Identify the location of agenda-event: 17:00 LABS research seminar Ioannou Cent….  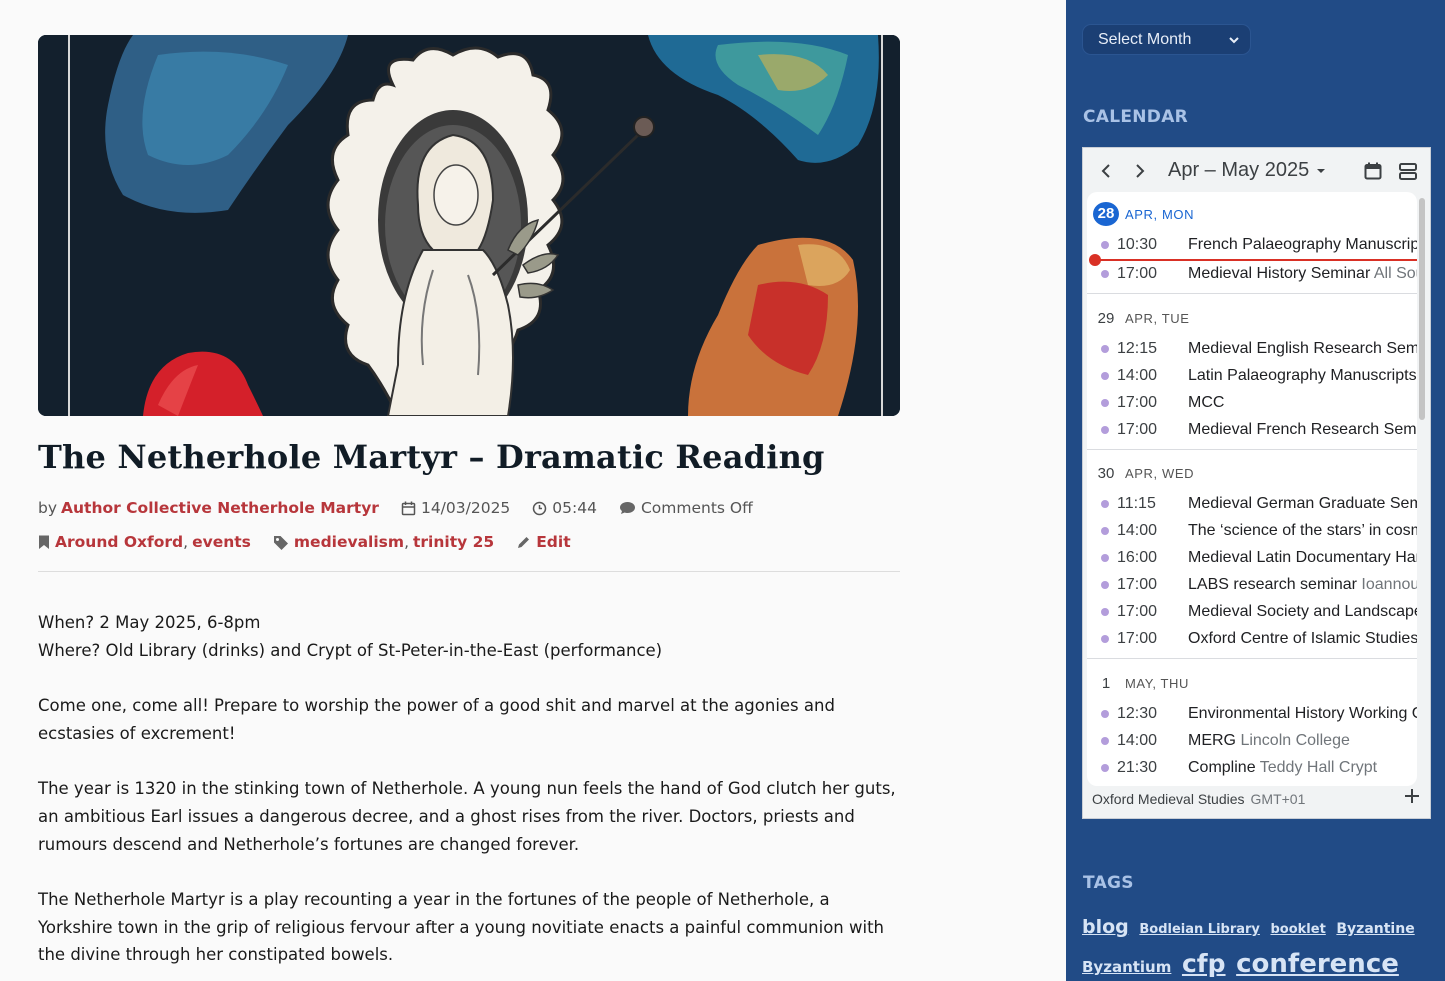
(1252, 585).